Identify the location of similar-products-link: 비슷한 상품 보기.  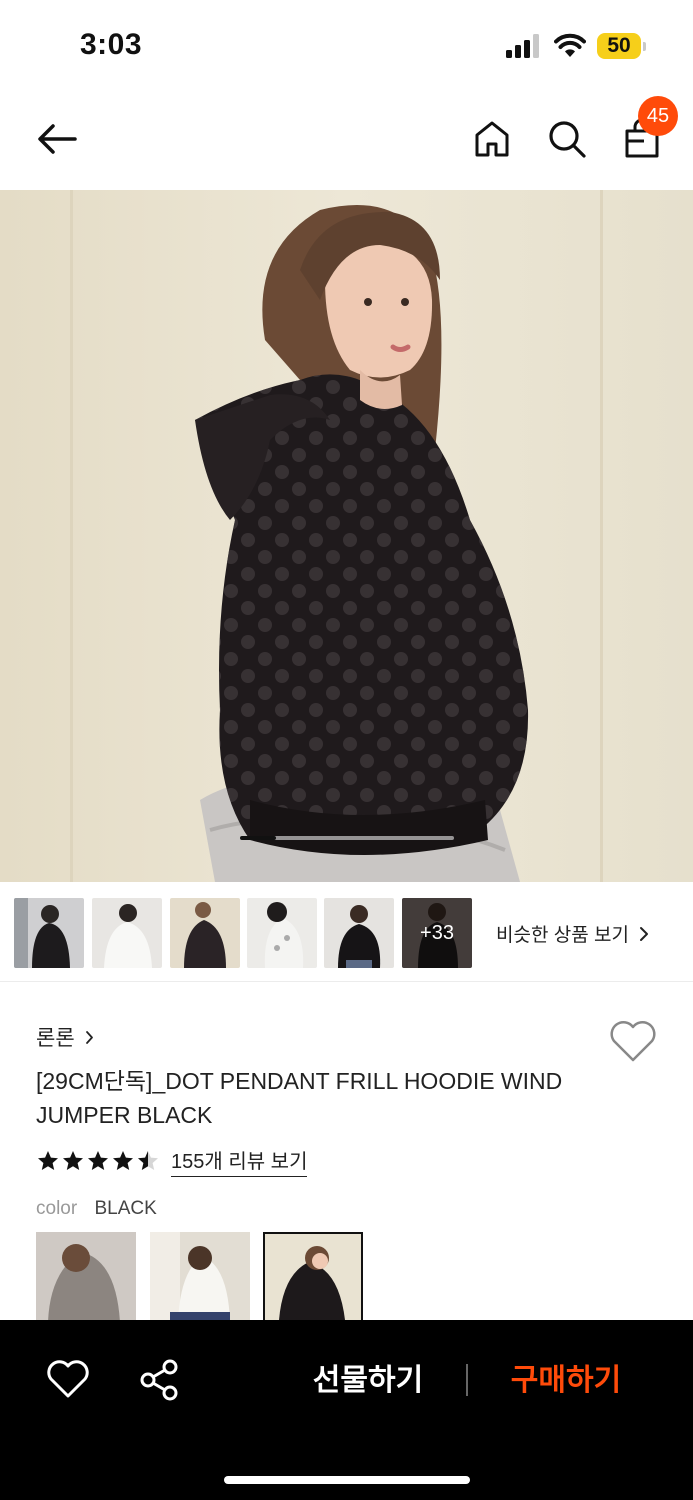
(572, 933).